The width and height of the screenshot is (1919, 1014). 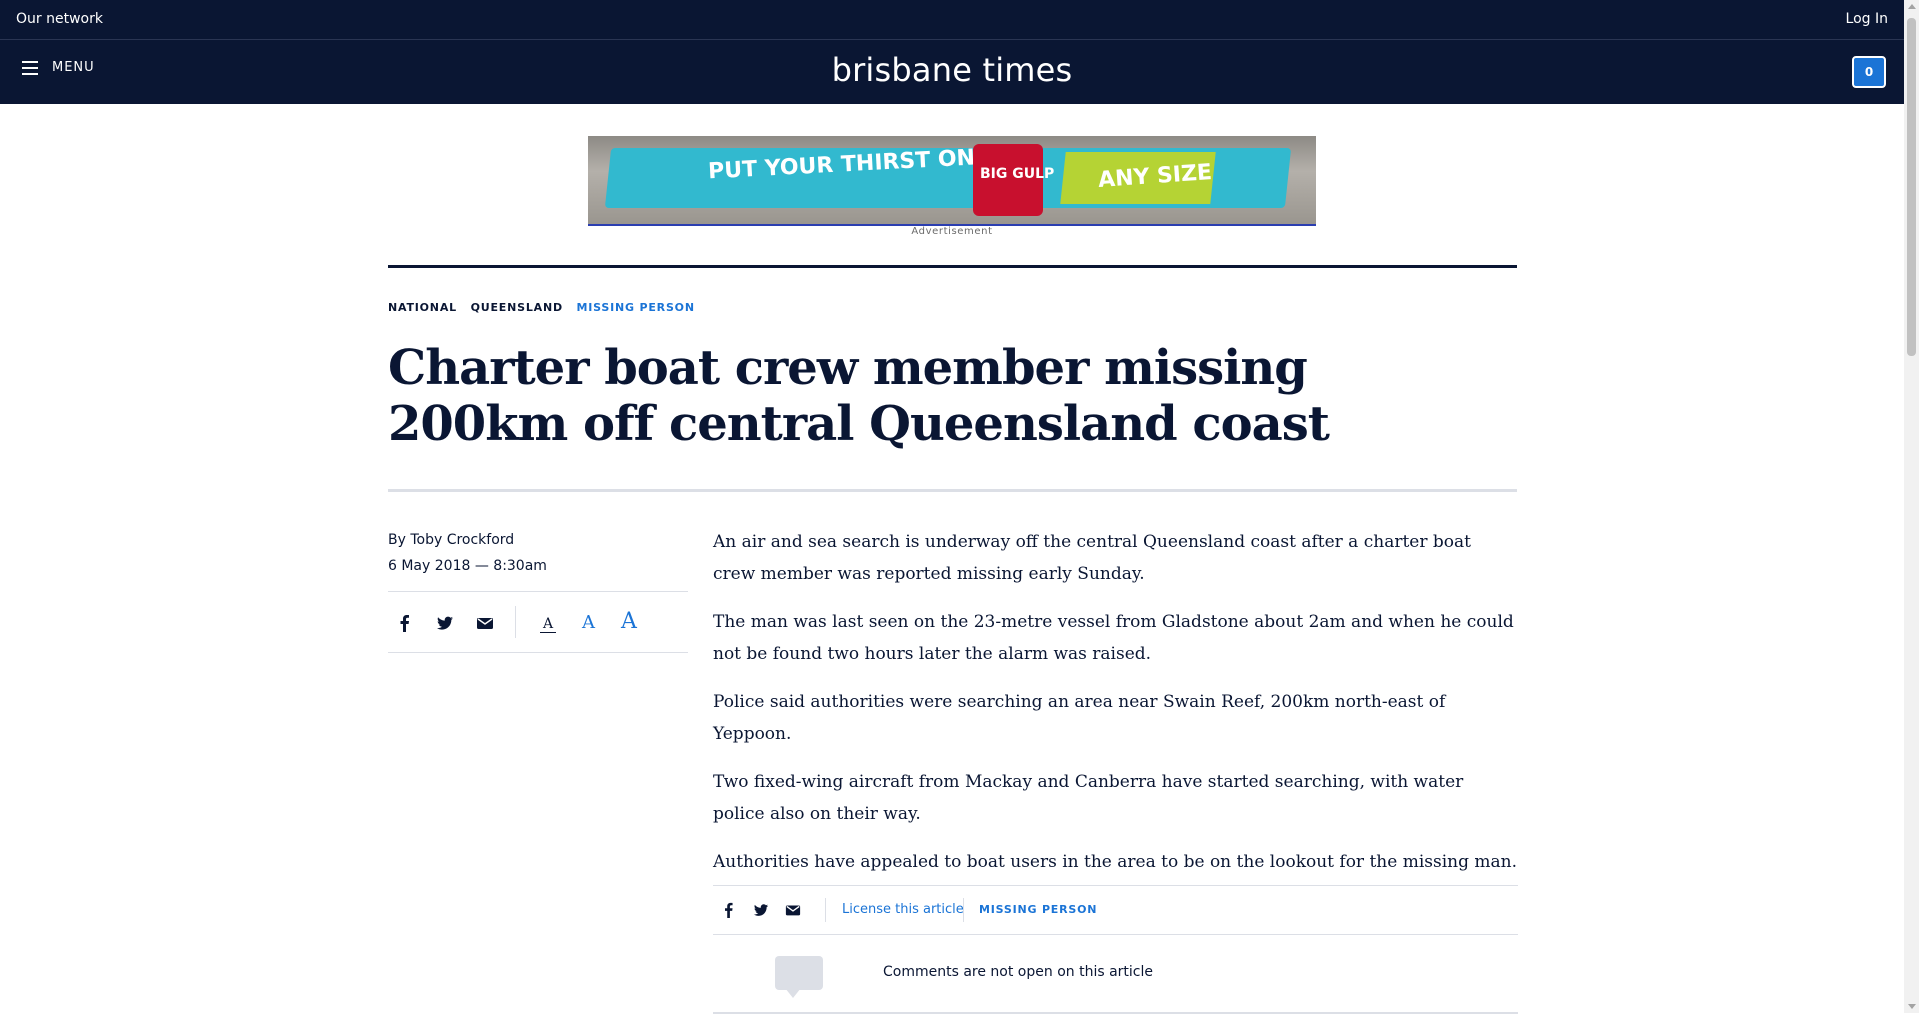 I want to click on font-size-medium-button: A, so click(x=588, y=622).